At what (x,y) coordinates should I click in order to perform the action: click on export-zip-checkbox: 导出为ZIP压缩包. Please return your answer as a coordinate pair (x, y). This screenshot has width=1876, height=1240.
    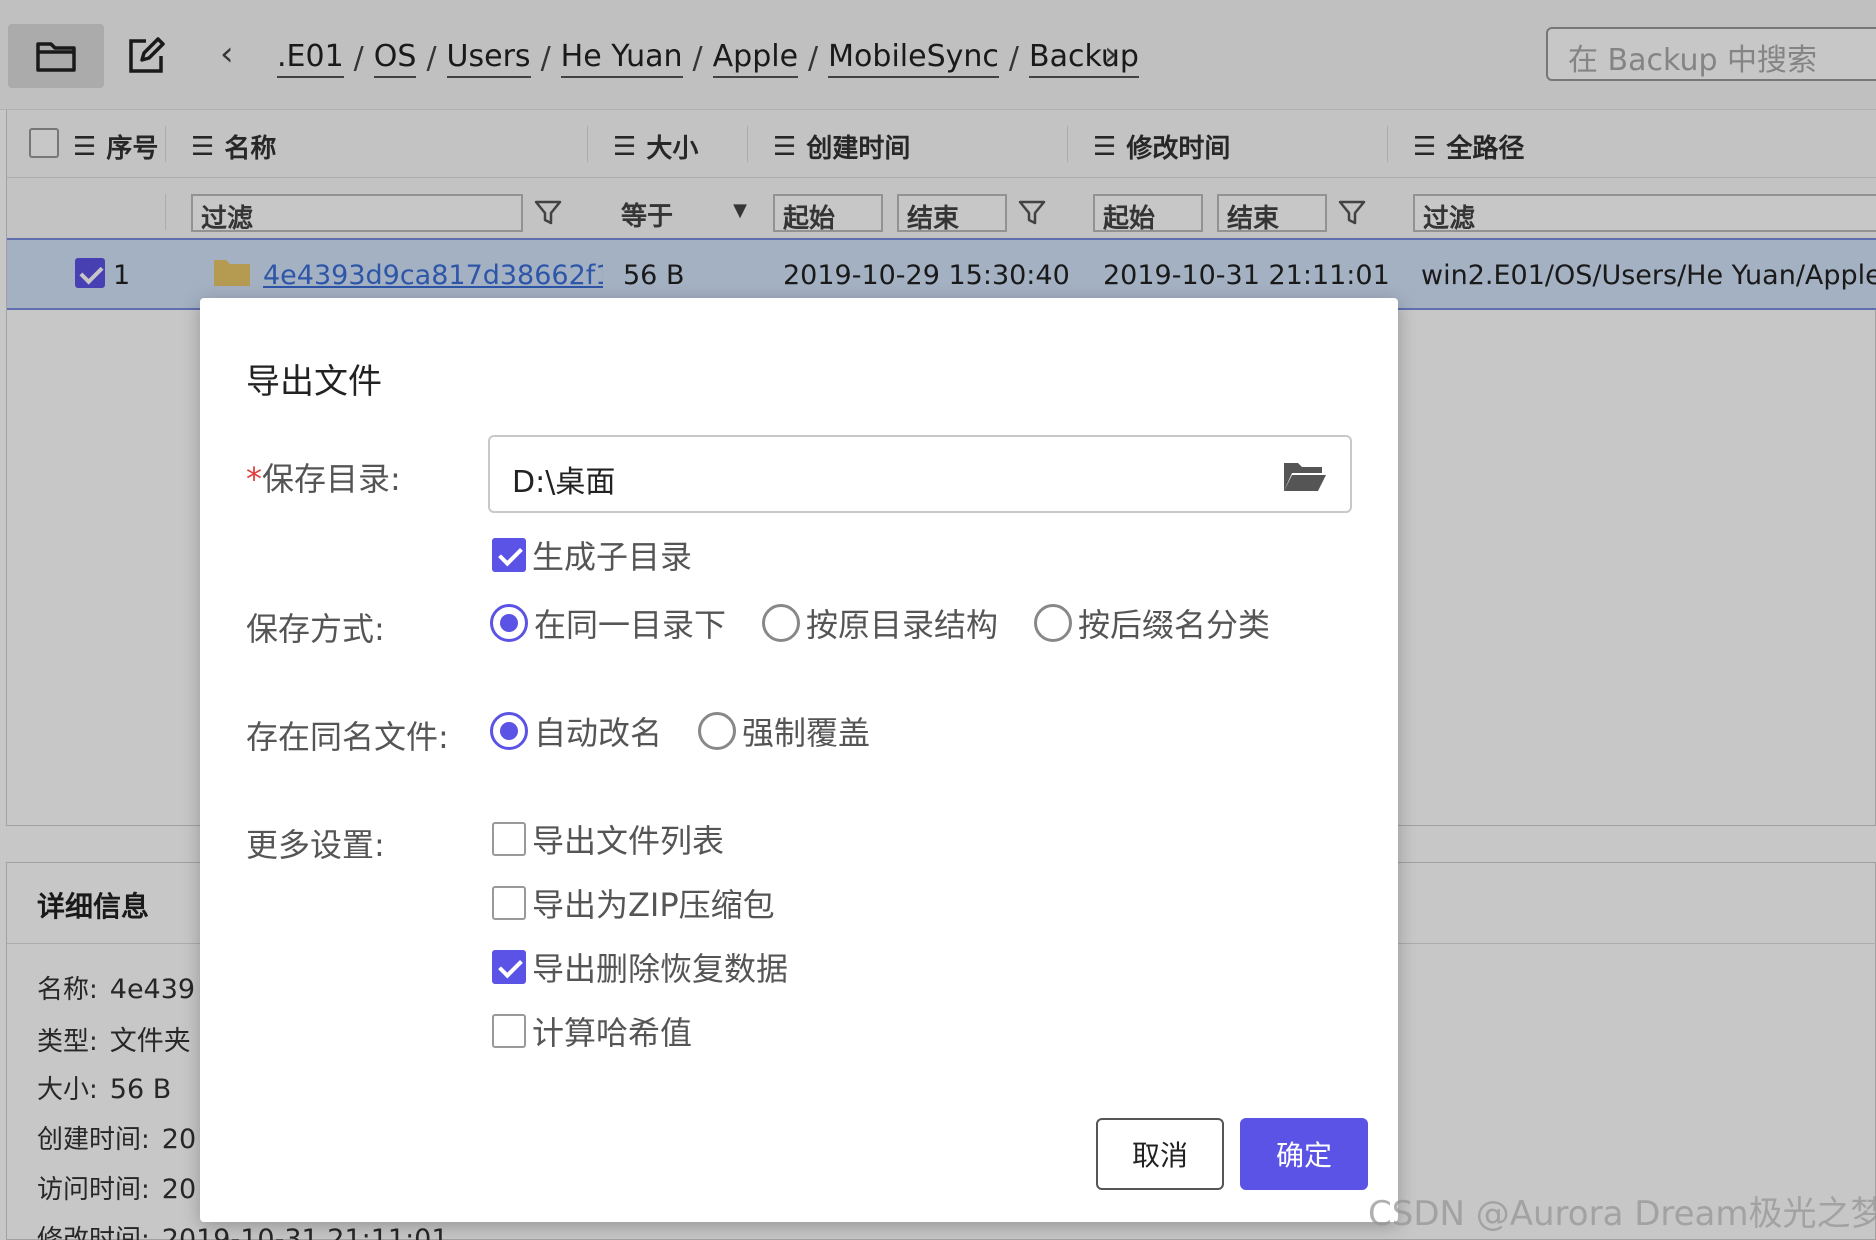
    Looking at the image, I should click on (633, 903).